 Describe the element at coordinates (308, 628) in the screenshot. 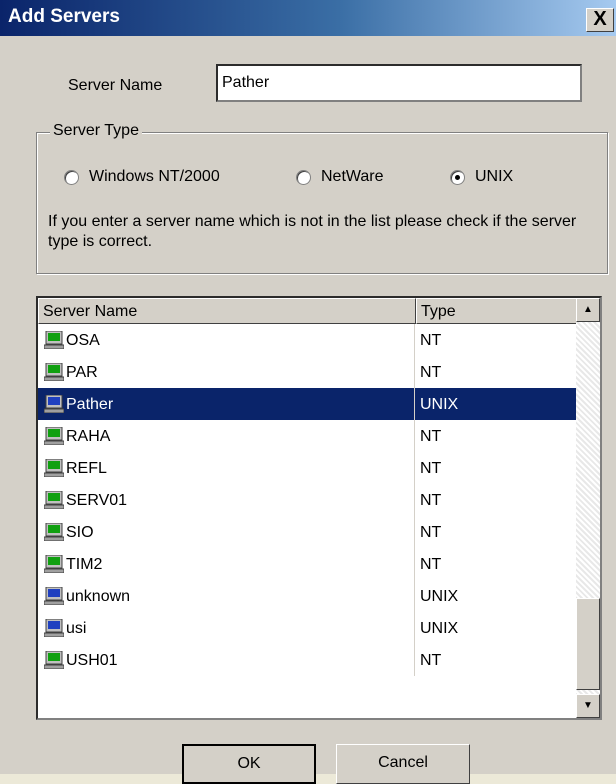

I see `server-row: usi UNIX` at that location.